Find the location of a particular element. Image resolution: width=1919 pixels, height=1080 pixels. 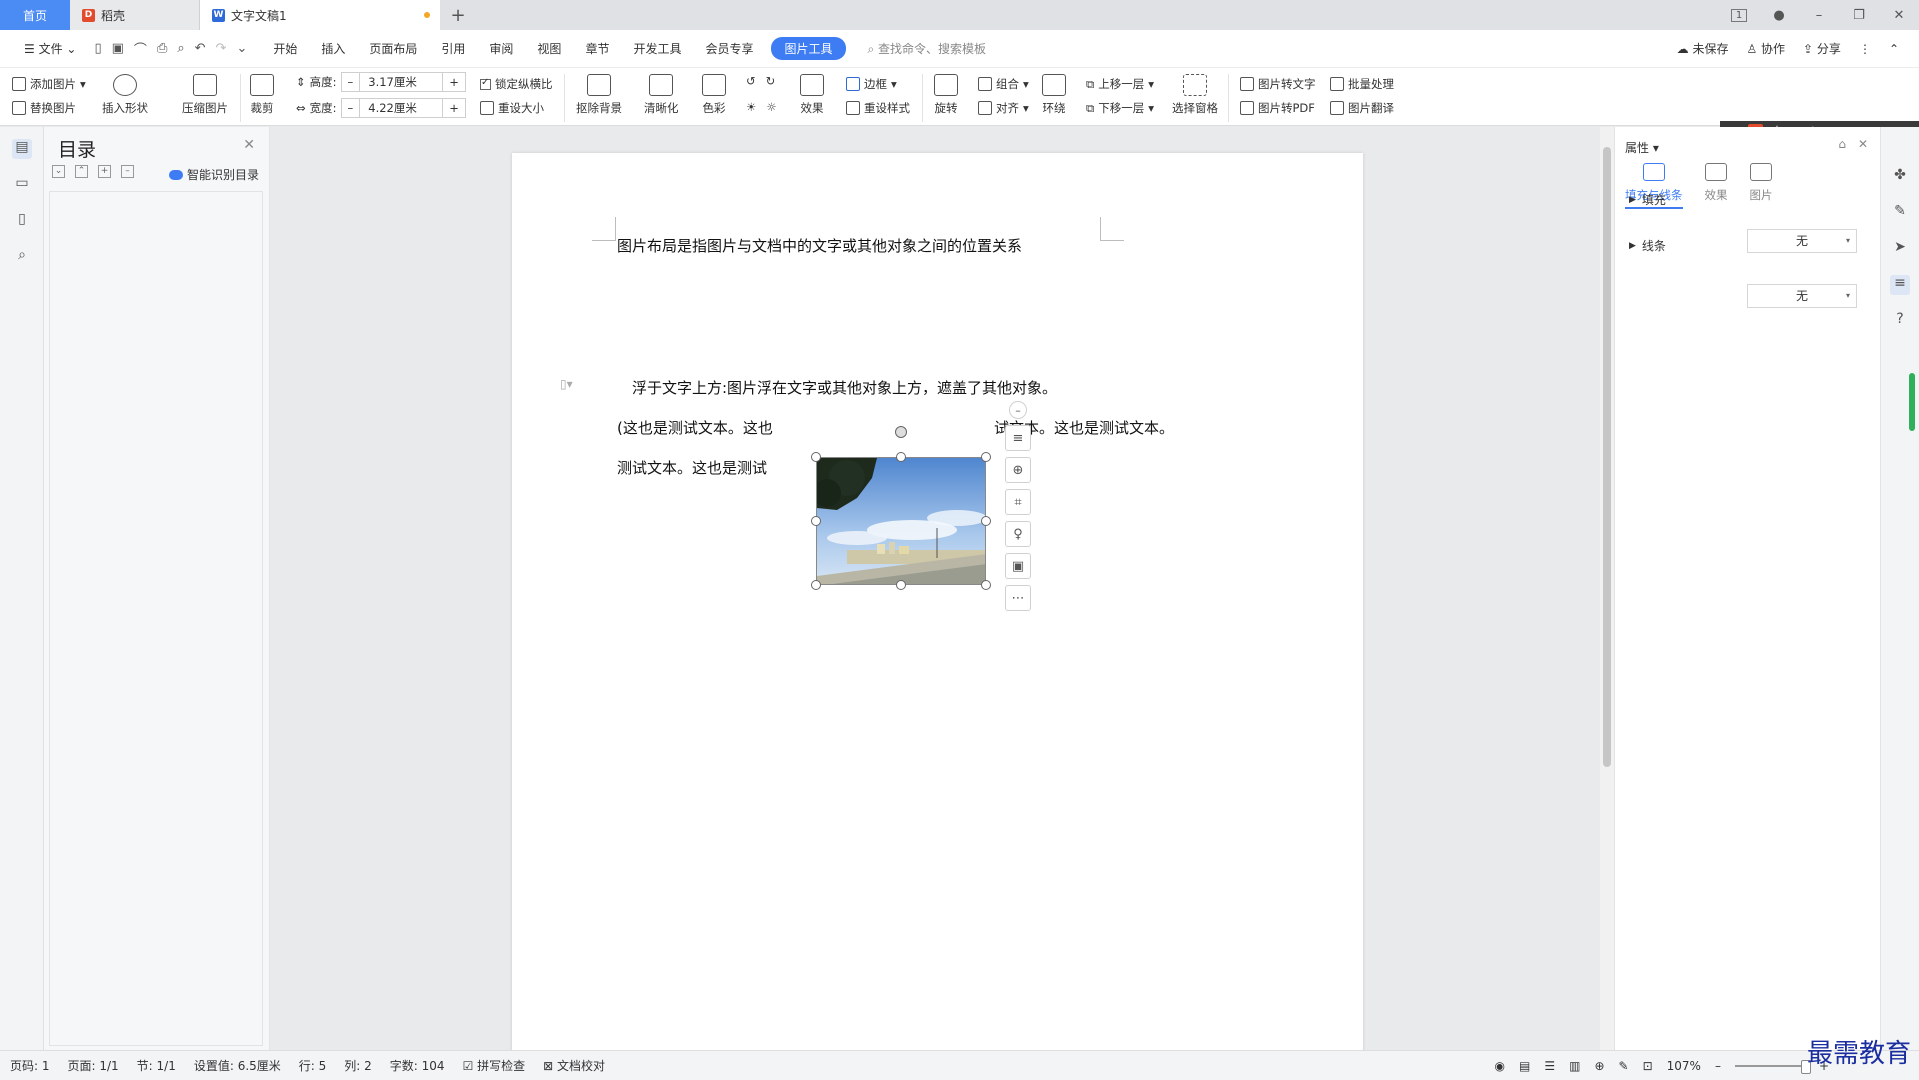

undo-icon: ↶ is located at coordinates (200, 48).